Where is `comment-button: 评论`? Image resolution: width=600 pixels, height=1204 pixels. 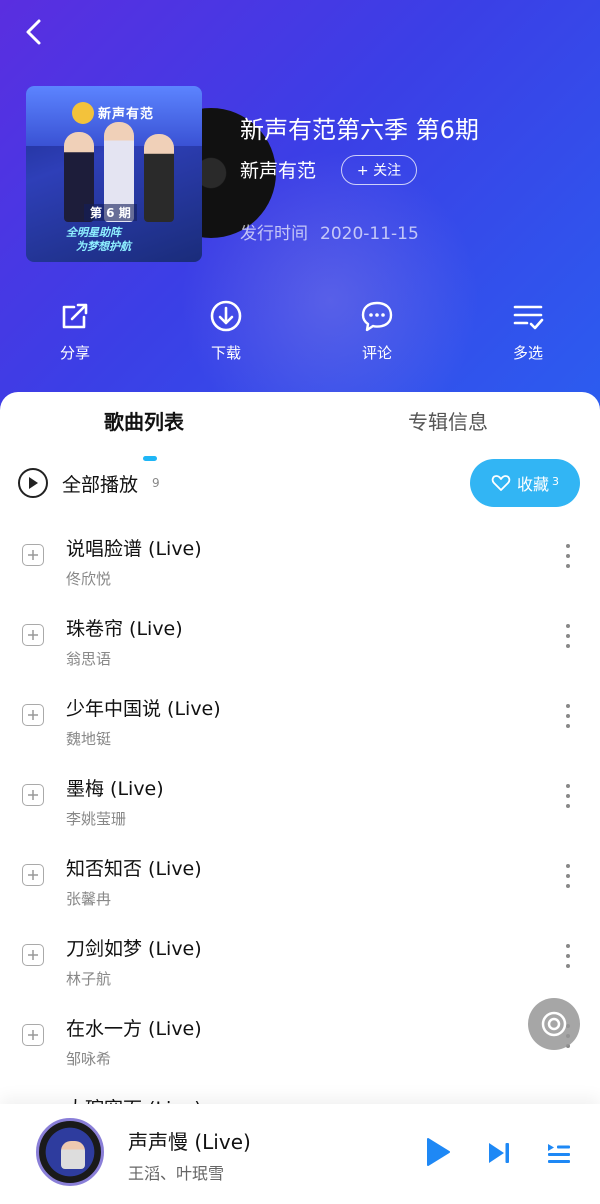 comment-button: 评论 is located at coordinates (377, 329).